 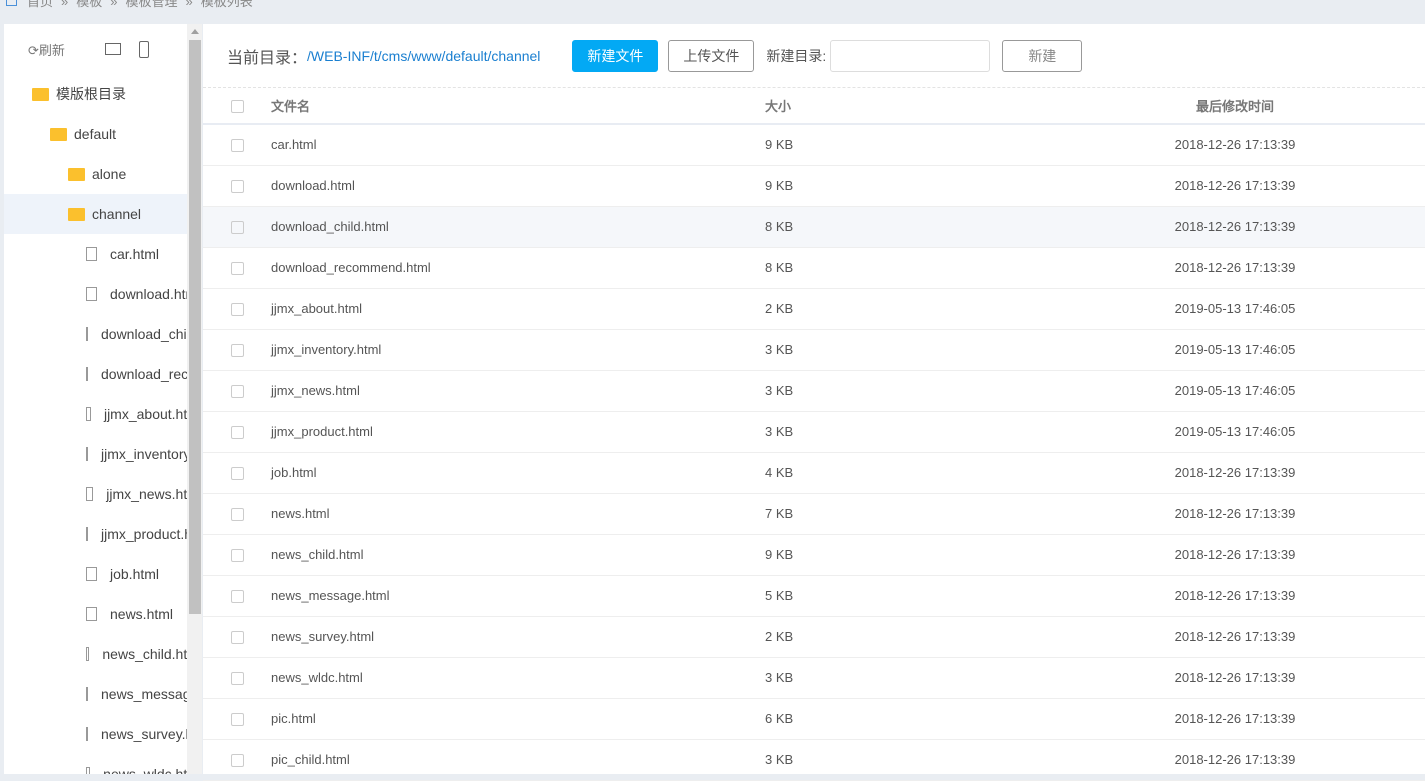 What do you see at coordinates (103, 334) in the screenshot?
I see `tree-node: download_child.html` at bounding box center [103, 334].